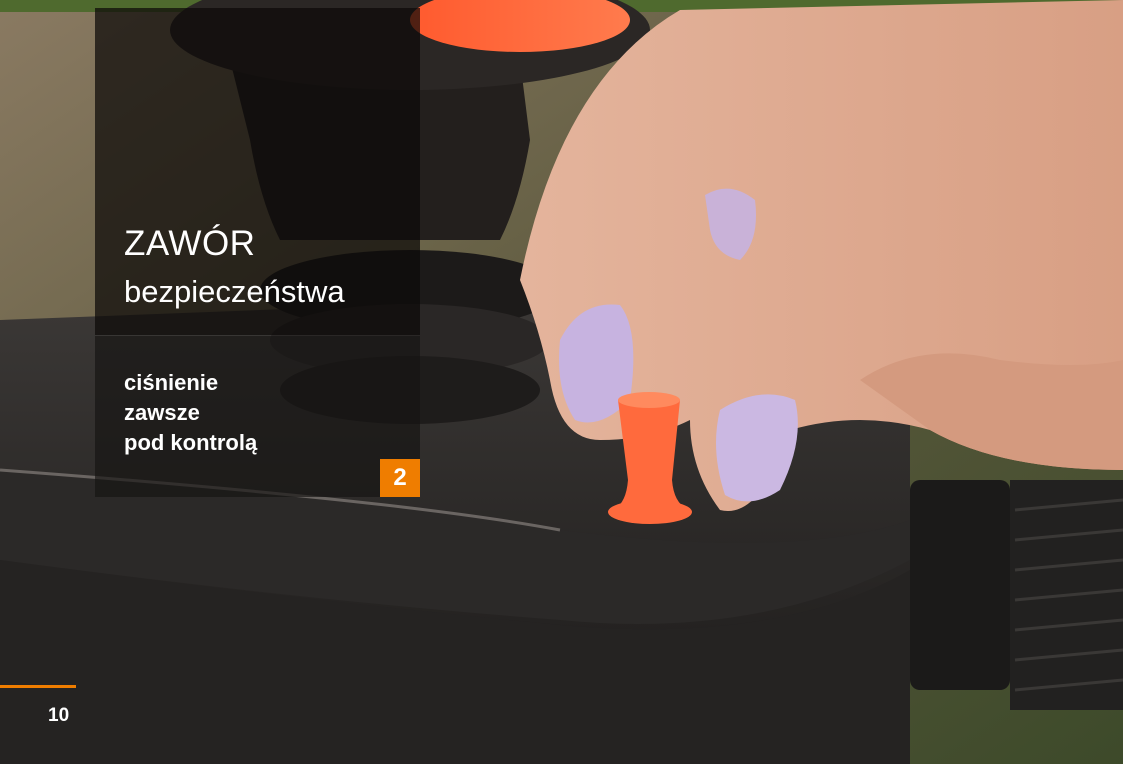 Image resolution: width=1123 pixels, height=764 pixels. What do you see at coordinates (59, 715) in the screenshot?
I see `page-number: 10` at bounding box center [59, 715].